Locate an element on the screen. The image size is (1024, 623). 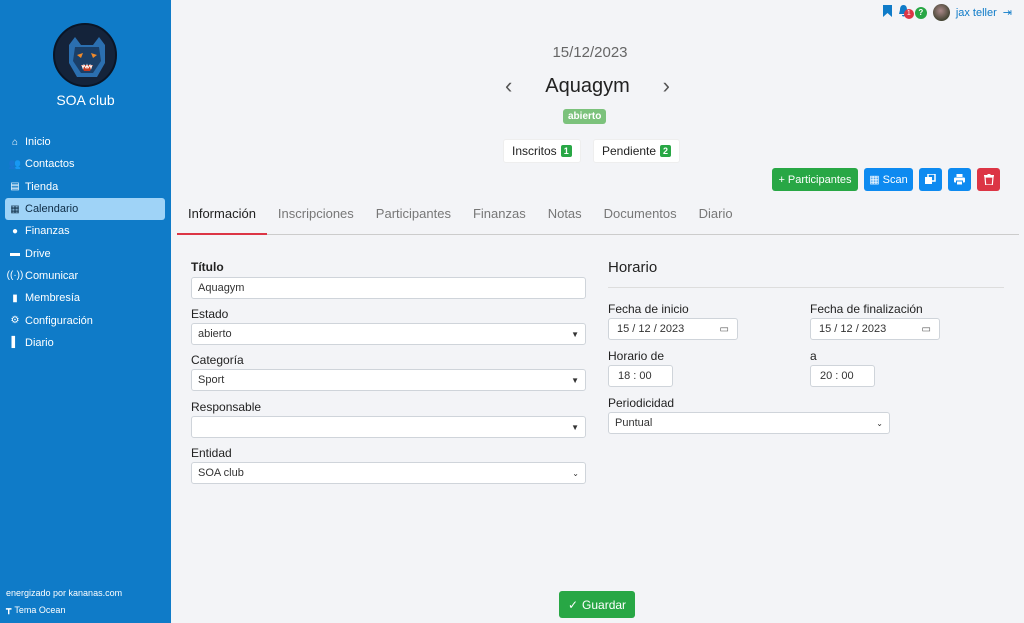
add-participants-button: + Participantes is located at coordinates (815, 179).